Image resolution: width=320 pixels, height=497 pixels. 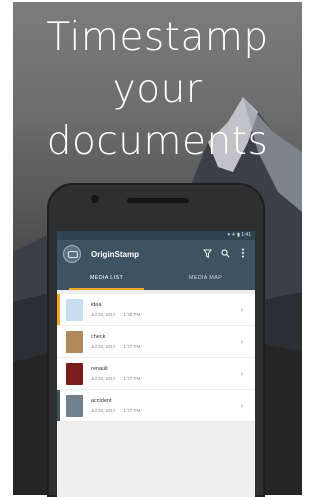 I want to click on tab-media-list: MEDIA LIST, so click(x=106, y=279).